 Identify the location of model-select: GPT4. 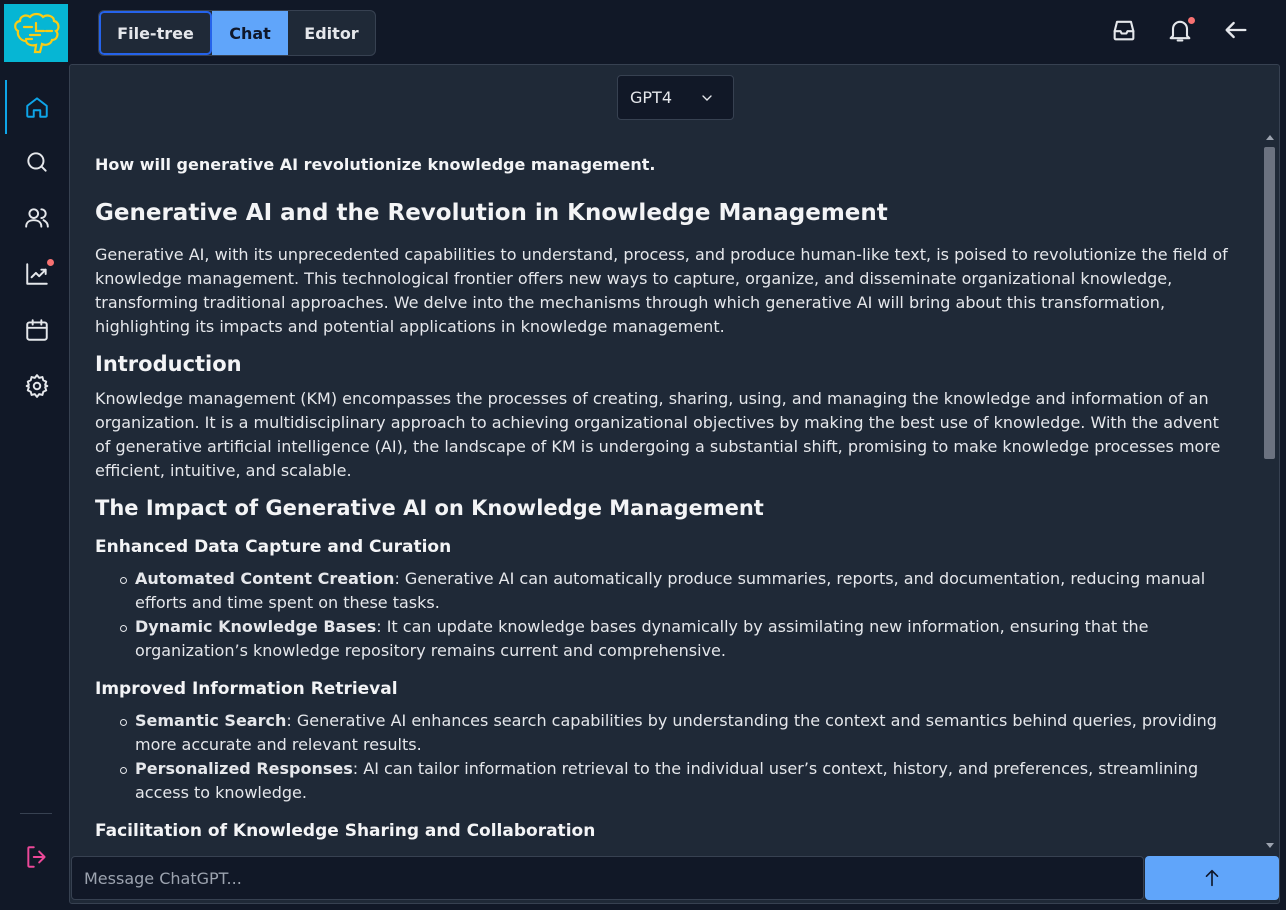
(675, 97).